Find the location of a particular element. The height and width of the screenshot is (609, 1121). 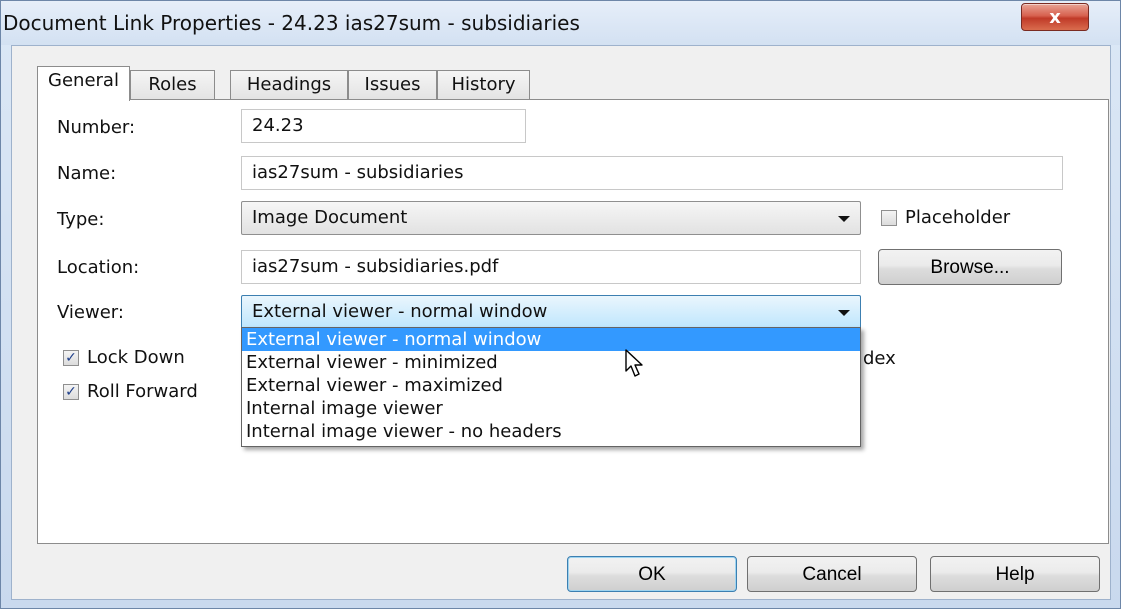

name-field: ias27sum - subsidiaries is located at coordinates (652, 173).